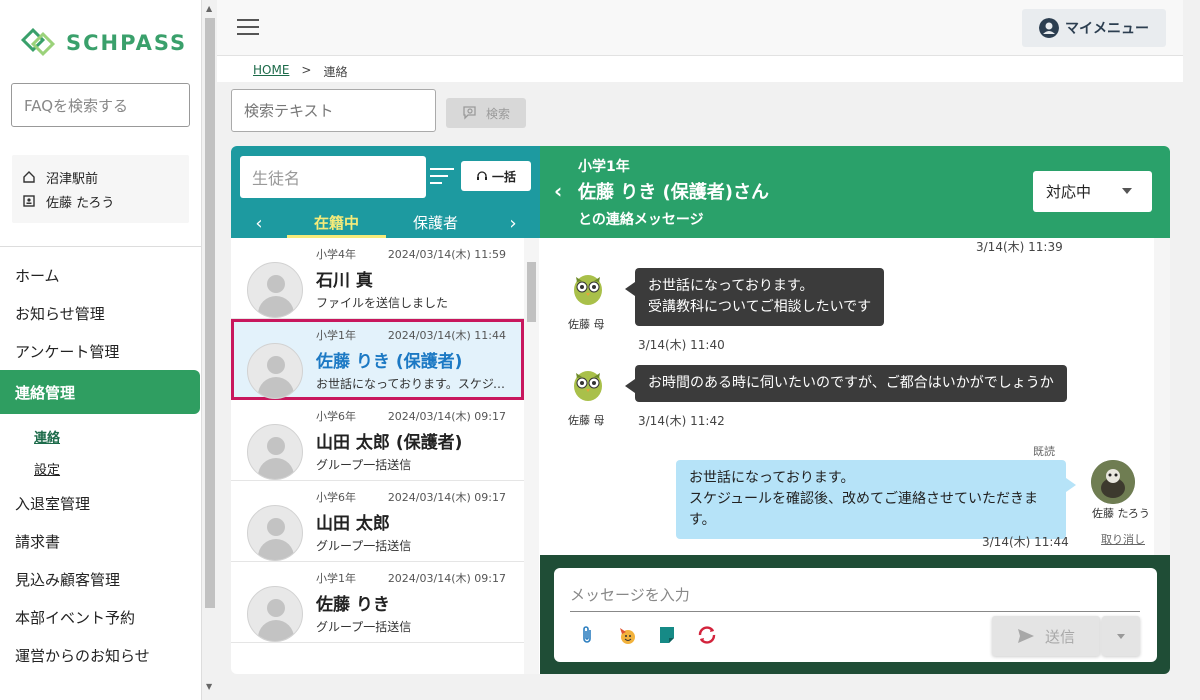 Image resolution: width=1200 pixels, height=700 pixels. What do you see at coordinates (209, 686) in the screenshot?
I see `scroll-down-icon: ▼` at bounding box center [209, 686].